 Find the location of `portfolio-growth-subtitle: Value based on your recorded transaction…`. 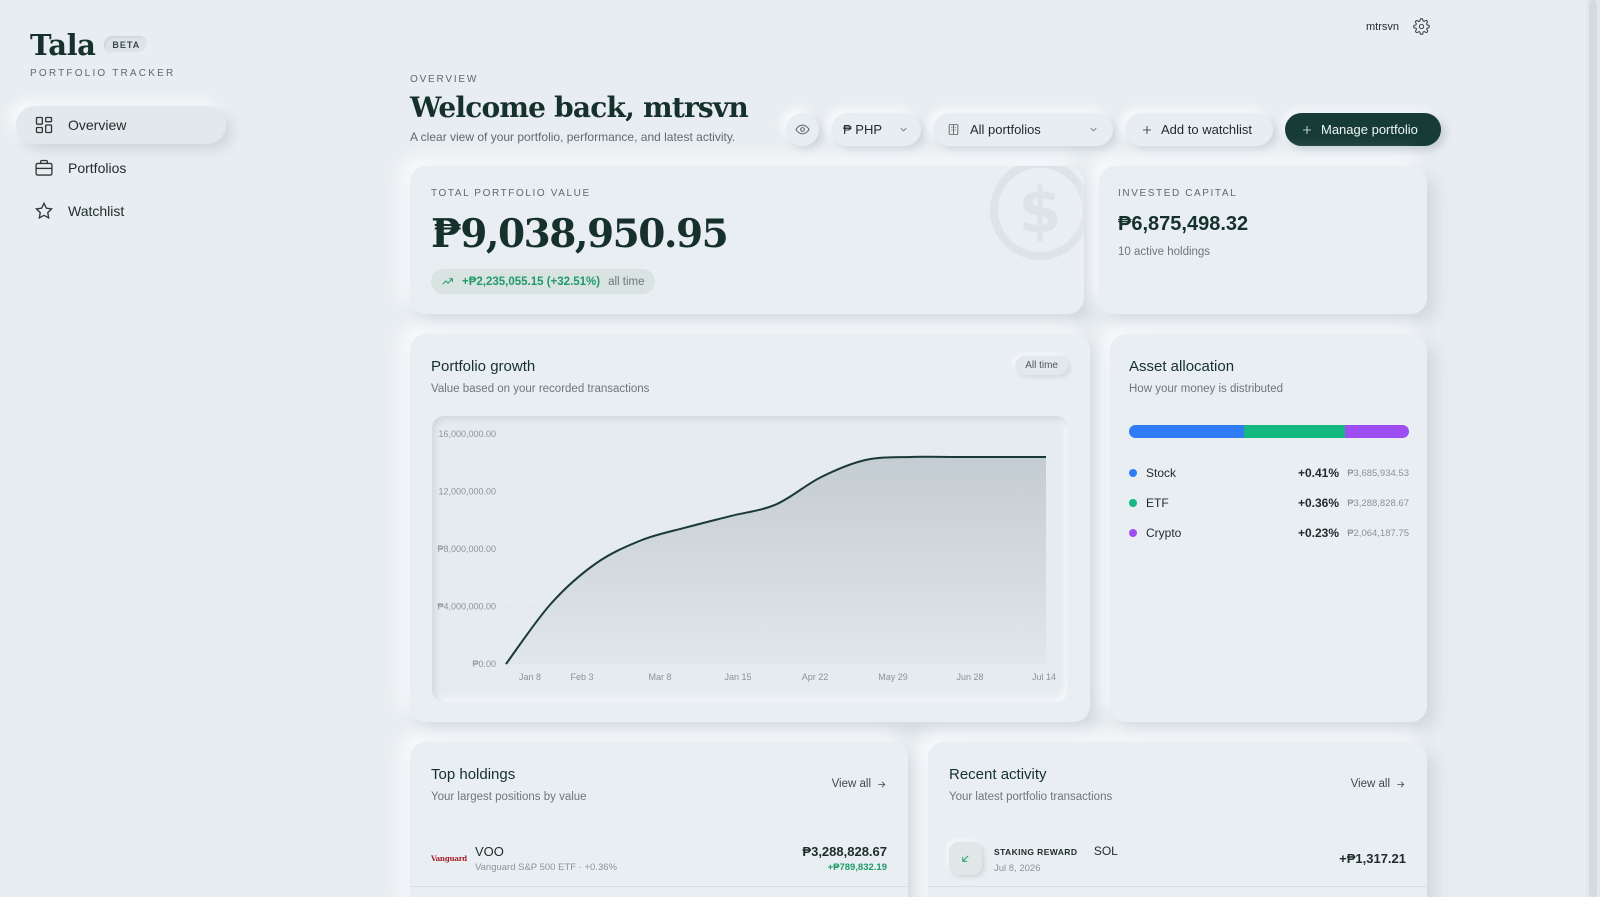

portfolio-growth-subtitle: Value based on your recorded transaction… is located at coordinates (540, 389).